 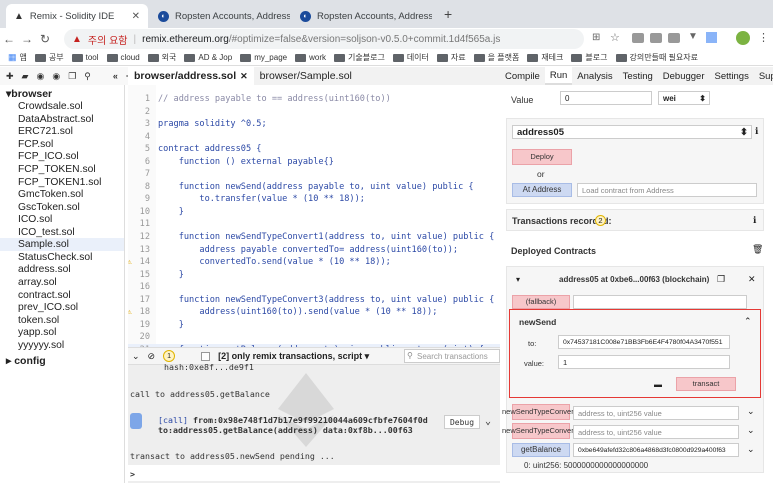 What do you see at coordinates (9, 39) in the screenshot?
I see `back-arrow-icon: ←` at bounding box center [9, 39].